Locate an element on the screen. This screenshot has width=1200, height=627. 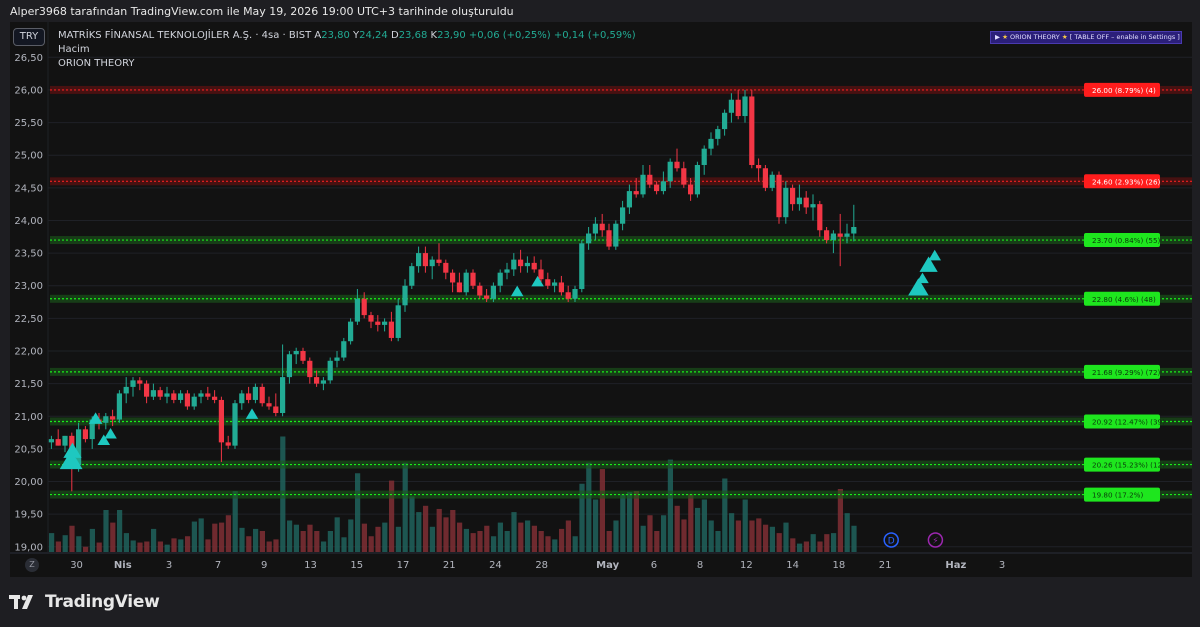
y-tick-label: 24,50 is located at coordinates (28, 188).